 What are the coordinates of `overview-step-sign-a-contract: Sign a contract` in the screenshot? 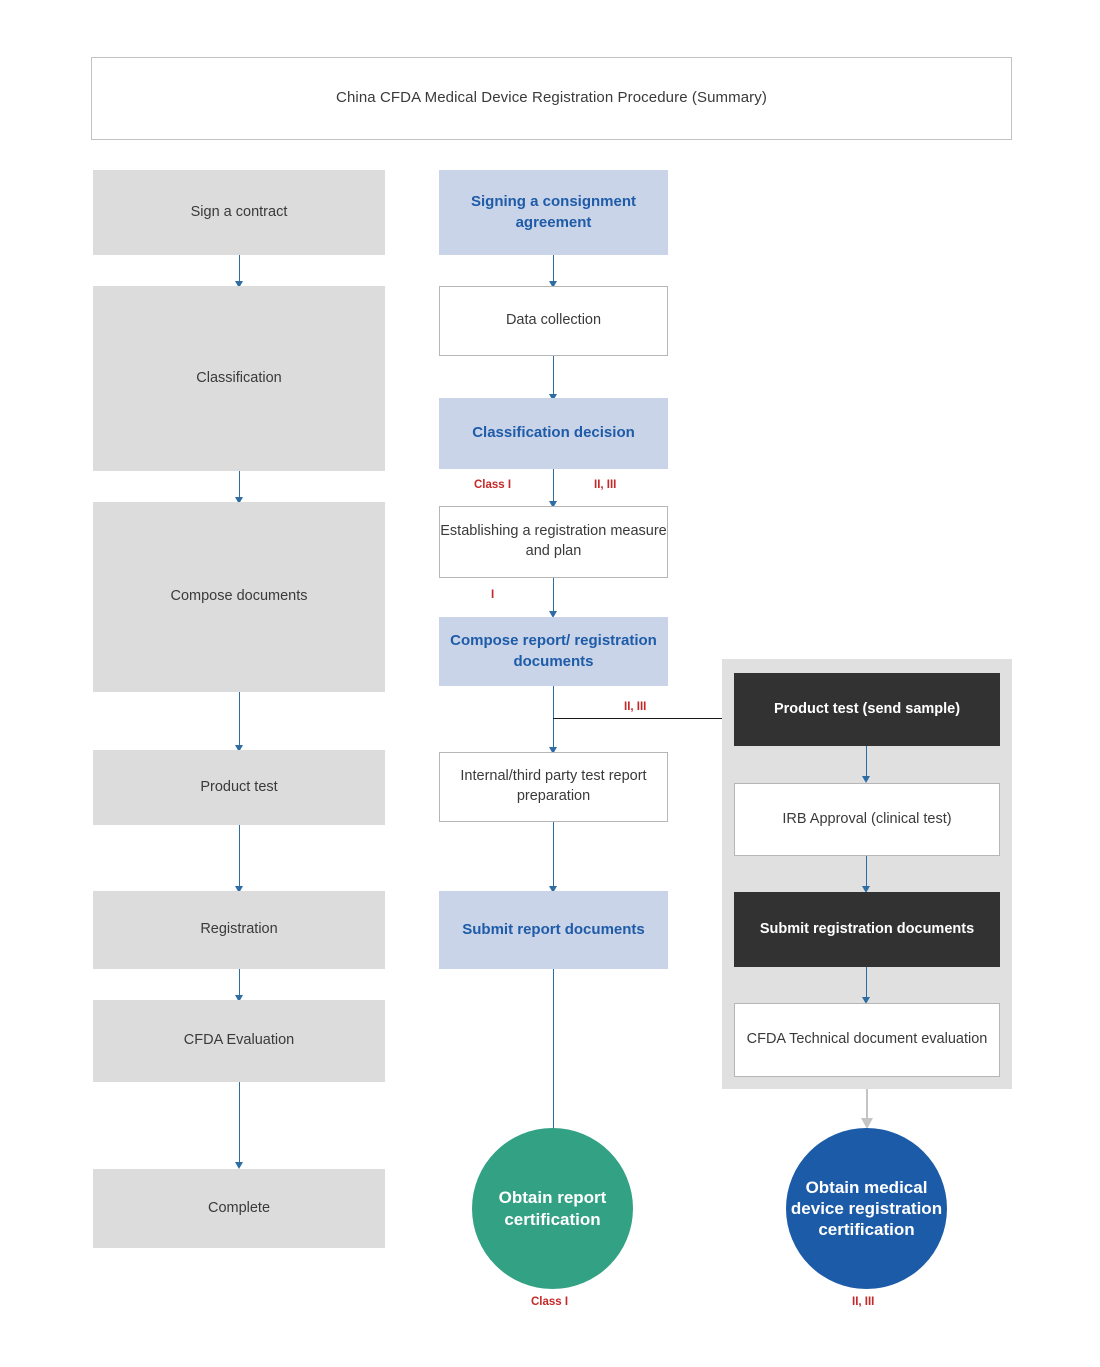 It's located at (239, 212).